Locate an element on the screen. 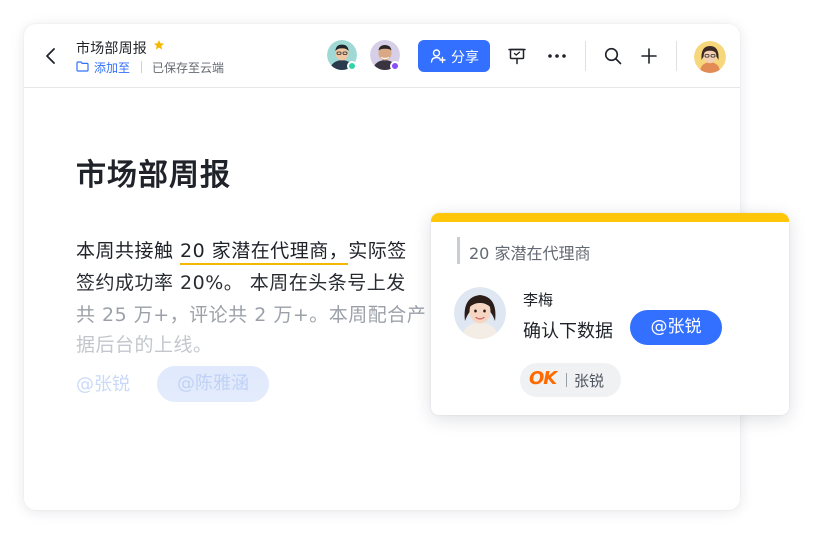  mention-chip: @陈雅涵 is located at coordinates (213, 384).